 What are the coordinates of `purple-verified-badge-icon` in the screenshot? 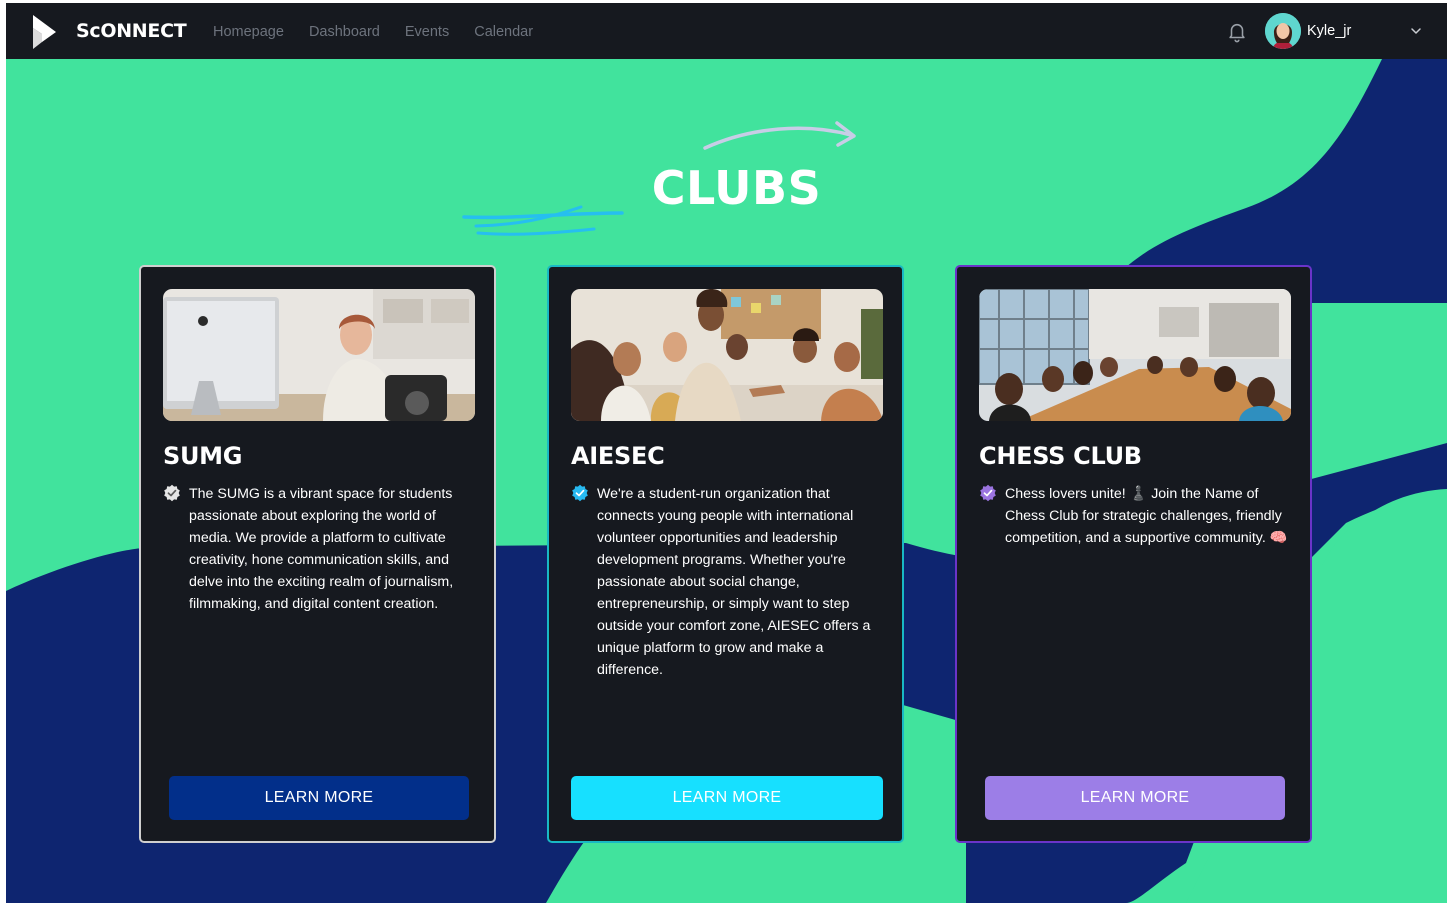 It's located at (988, 493).